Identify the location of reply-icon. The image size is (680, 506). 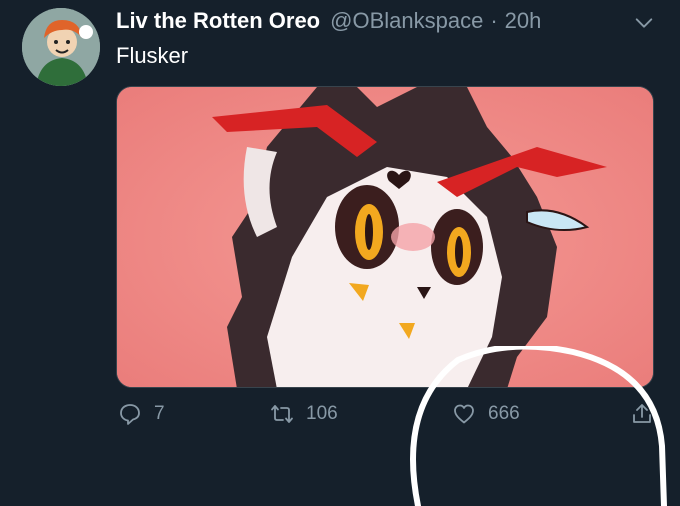
(130, 414).